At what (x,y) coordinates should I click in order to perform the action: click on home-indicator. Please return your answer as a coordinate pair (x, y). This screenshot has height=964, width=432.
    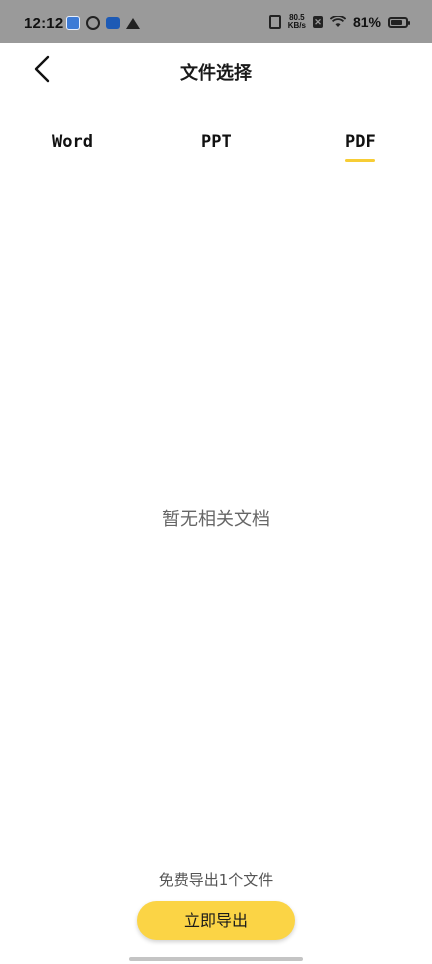
    Looking at the image, I should click on (216, 959).